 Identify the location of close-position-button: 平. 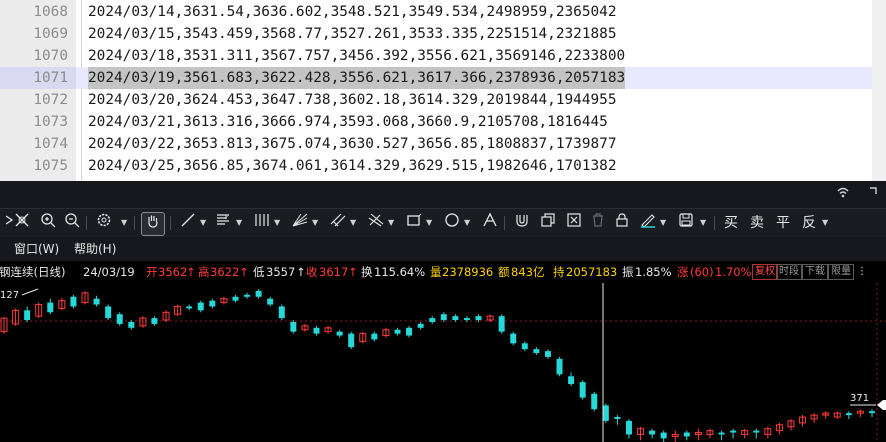
(783, 223).